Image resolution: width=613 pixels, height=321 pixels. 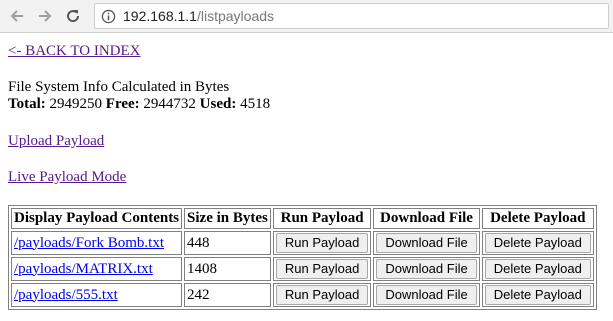 What do you see at coordinates (76, 104) in the screenshot?
I see `total-value: 2949250` at bounding box center [76, 104].